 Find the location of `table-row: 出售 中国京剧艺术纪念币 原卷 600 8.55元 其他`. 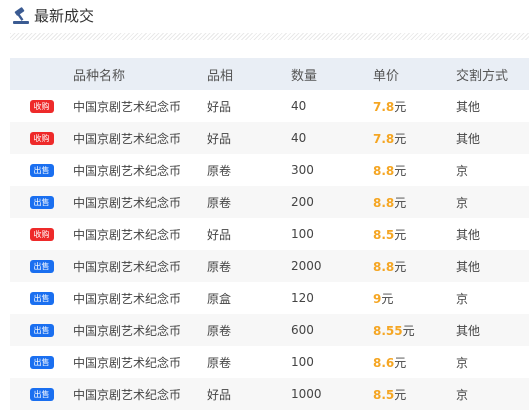

table-row: 出售 中国京剧艺术纪念币 原卷 600 8.55元 其他 is located at coordinates (269, 330).